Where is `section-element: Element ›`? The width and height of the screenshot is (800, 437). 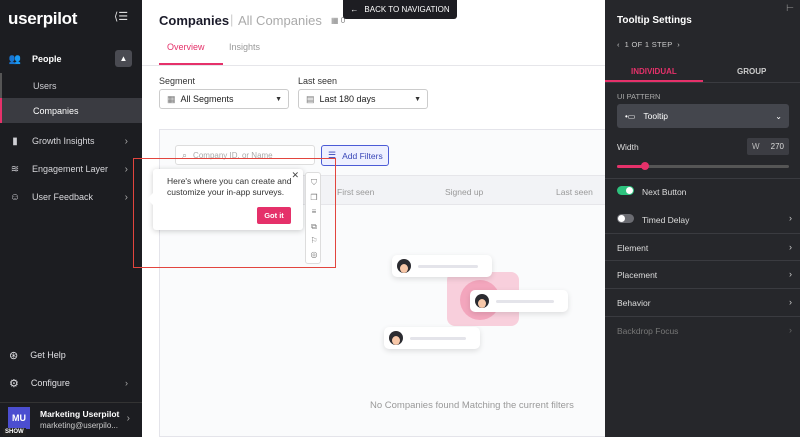
section-element: Element › is located at coordinates (702, 246).